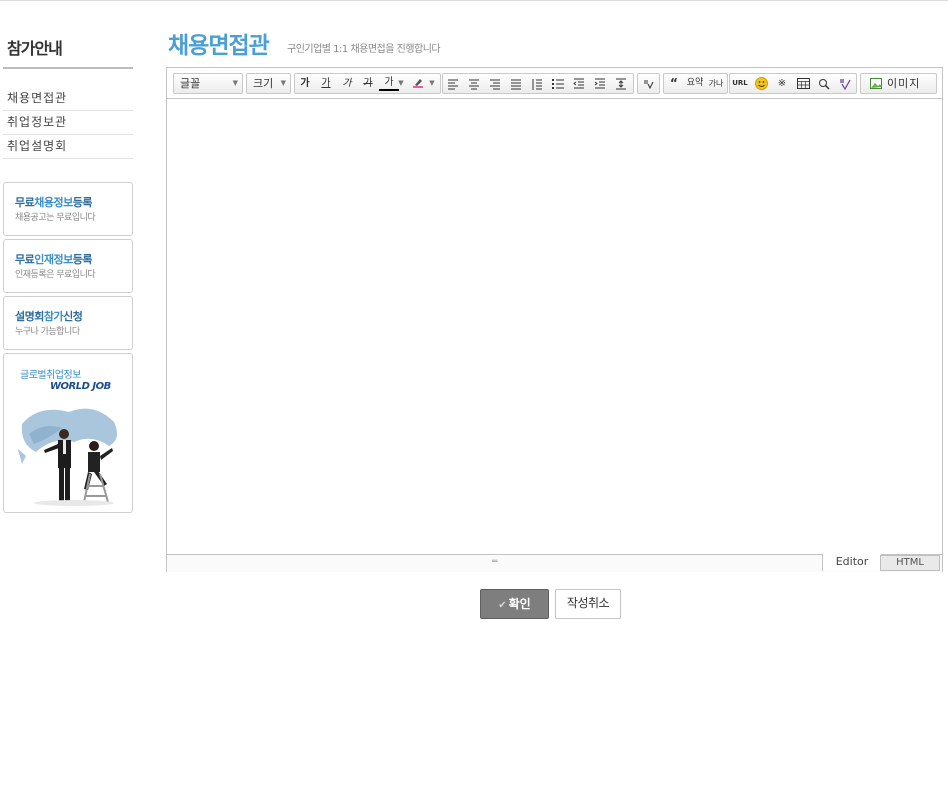 The width and height of the screenshot is (948, 807). What do you see at coordinates (474, 83) in the screenshot?
I see `align-center-icon` at bounding box center [474, 83].